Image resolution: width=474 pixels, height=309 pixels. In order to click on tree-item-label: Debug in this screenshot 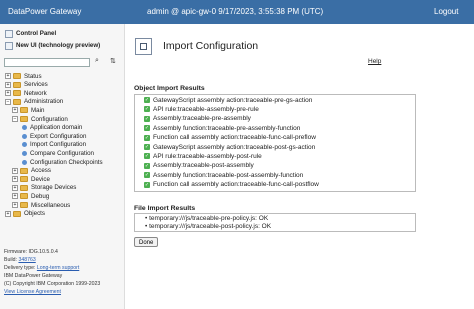, I will do `click(40, 196)`.